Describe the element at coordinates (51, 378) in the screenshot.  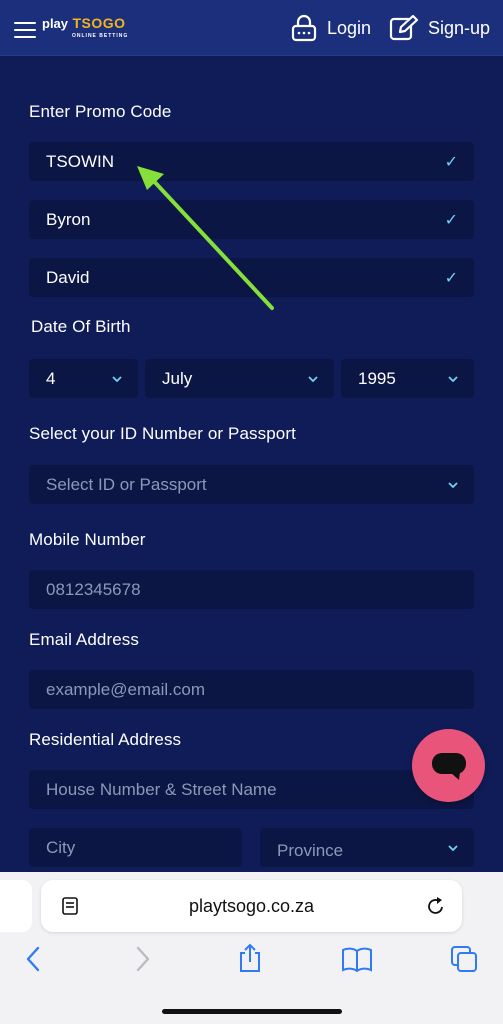
I see `dob-day-value: 4` at that location.